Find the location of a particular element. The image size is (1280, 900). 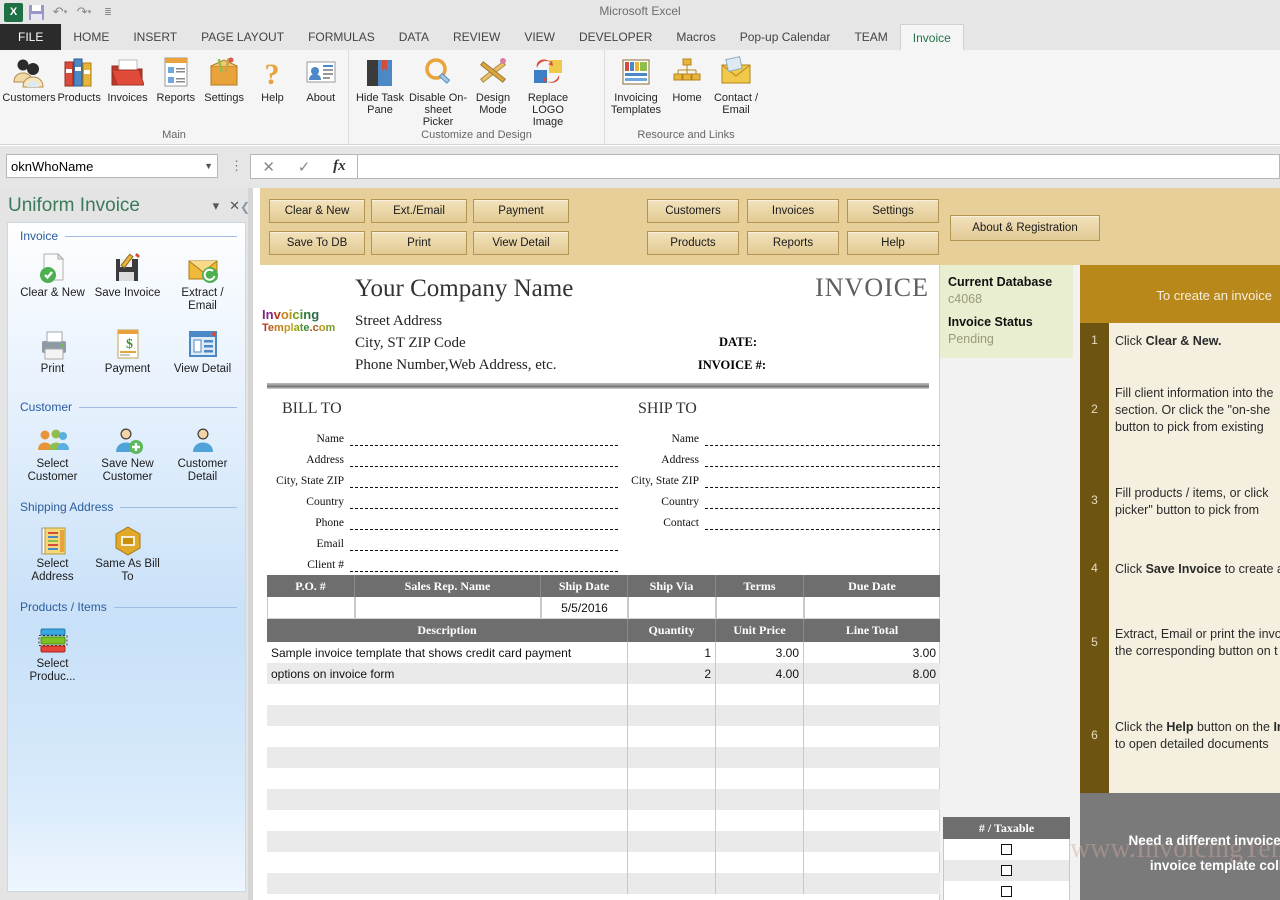

button-save-to-db: Save To DB is located at coordinates (317, 243).